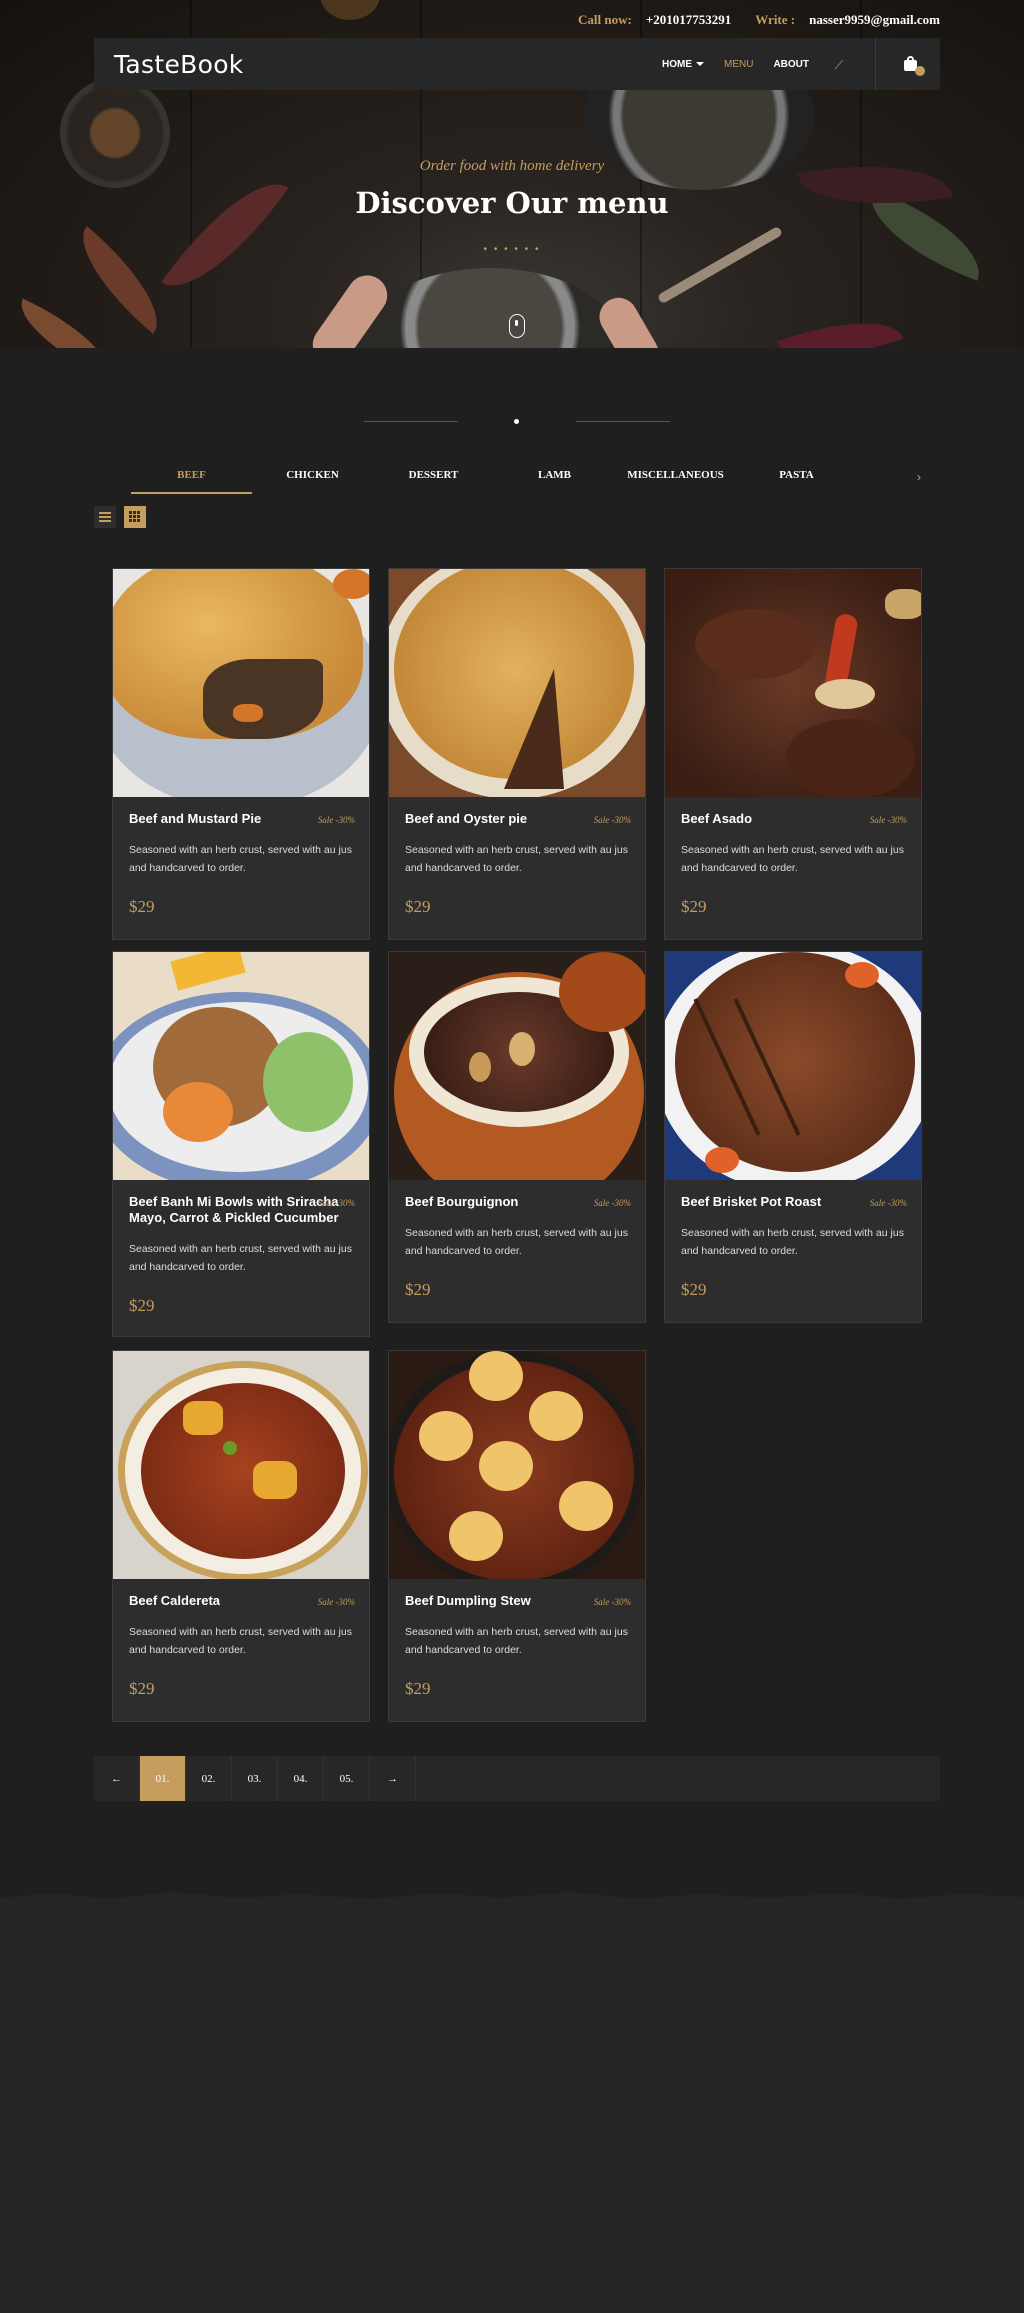 This screenshot has width=1024, height=2313. Describe the element at coordinates (120, 517) in the screenshot. I see `view-toggle` at that location.